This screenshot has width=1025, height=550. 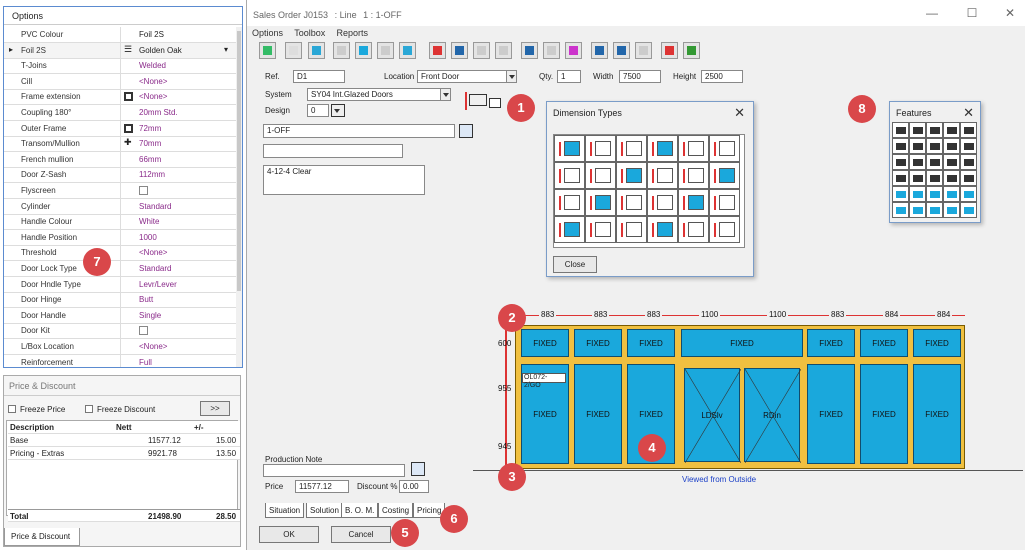 I want to click on menu-toolbox: Toolbox, so click(x=309, y=33).